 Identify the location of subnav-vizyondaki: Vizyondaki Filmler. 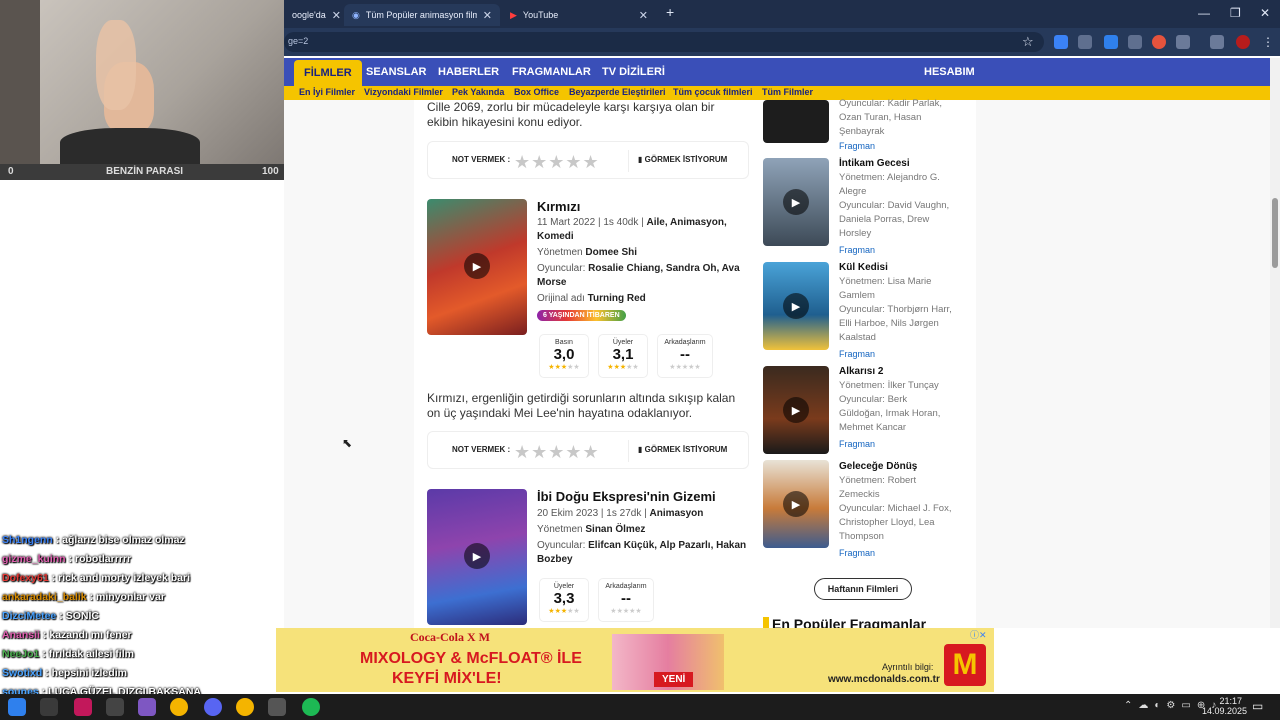
(403, 92).